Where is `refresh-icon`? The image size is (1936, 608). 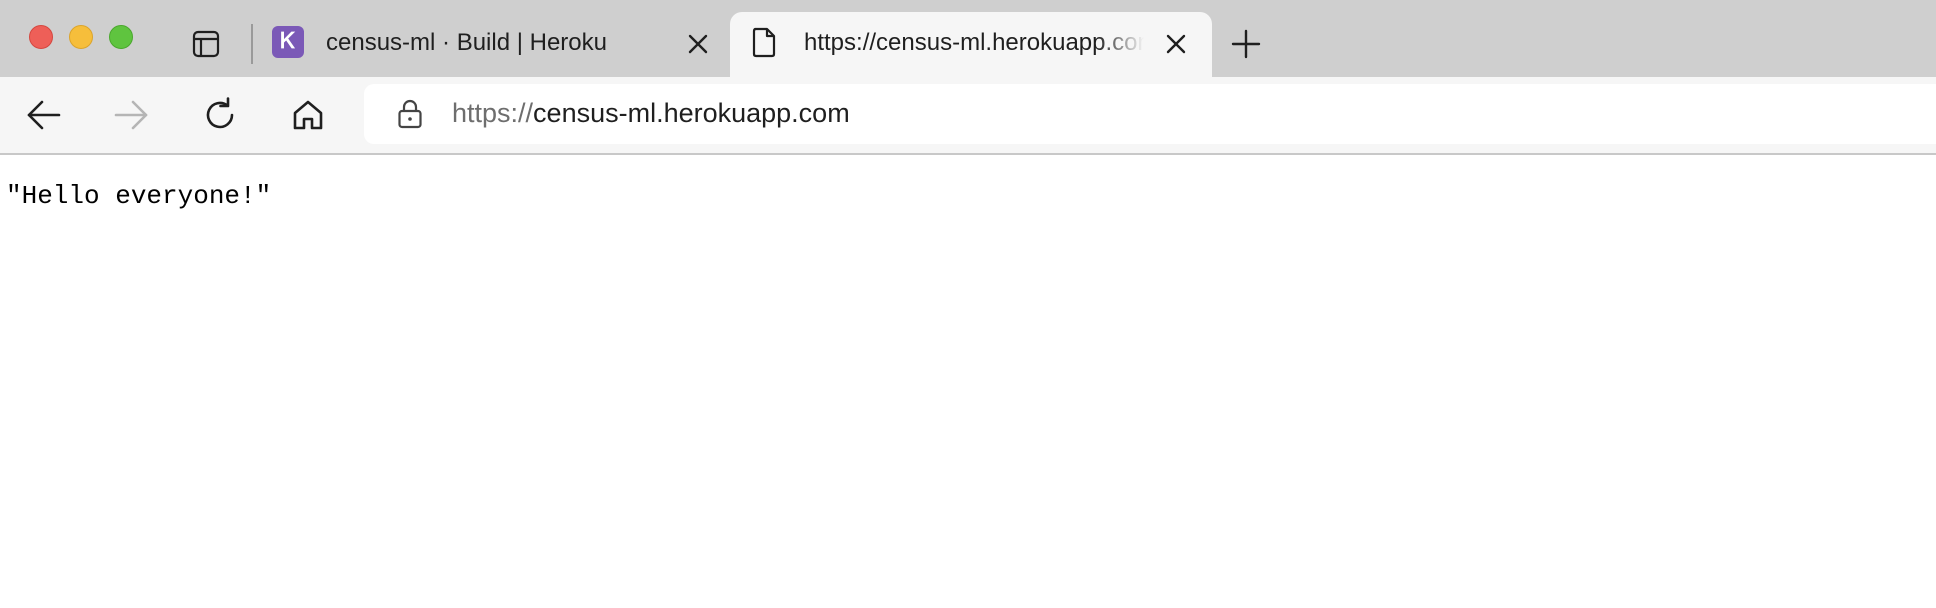 refresh-icon is located at coordinates (220, 113).